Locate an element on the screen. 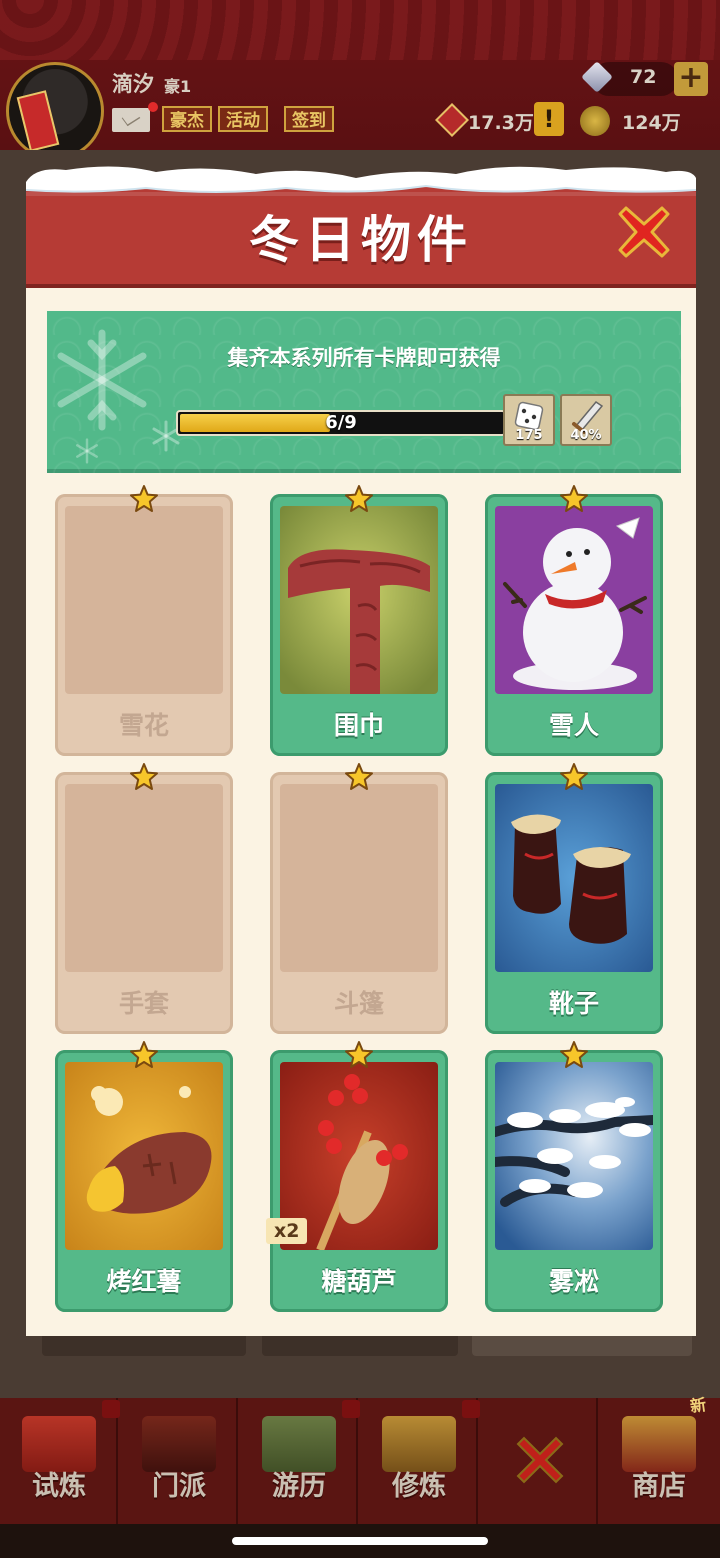 Image resolution: width=720 pixels, height=1558 pixels. player-rank: 豪1 is located at coordinates (178, 86).